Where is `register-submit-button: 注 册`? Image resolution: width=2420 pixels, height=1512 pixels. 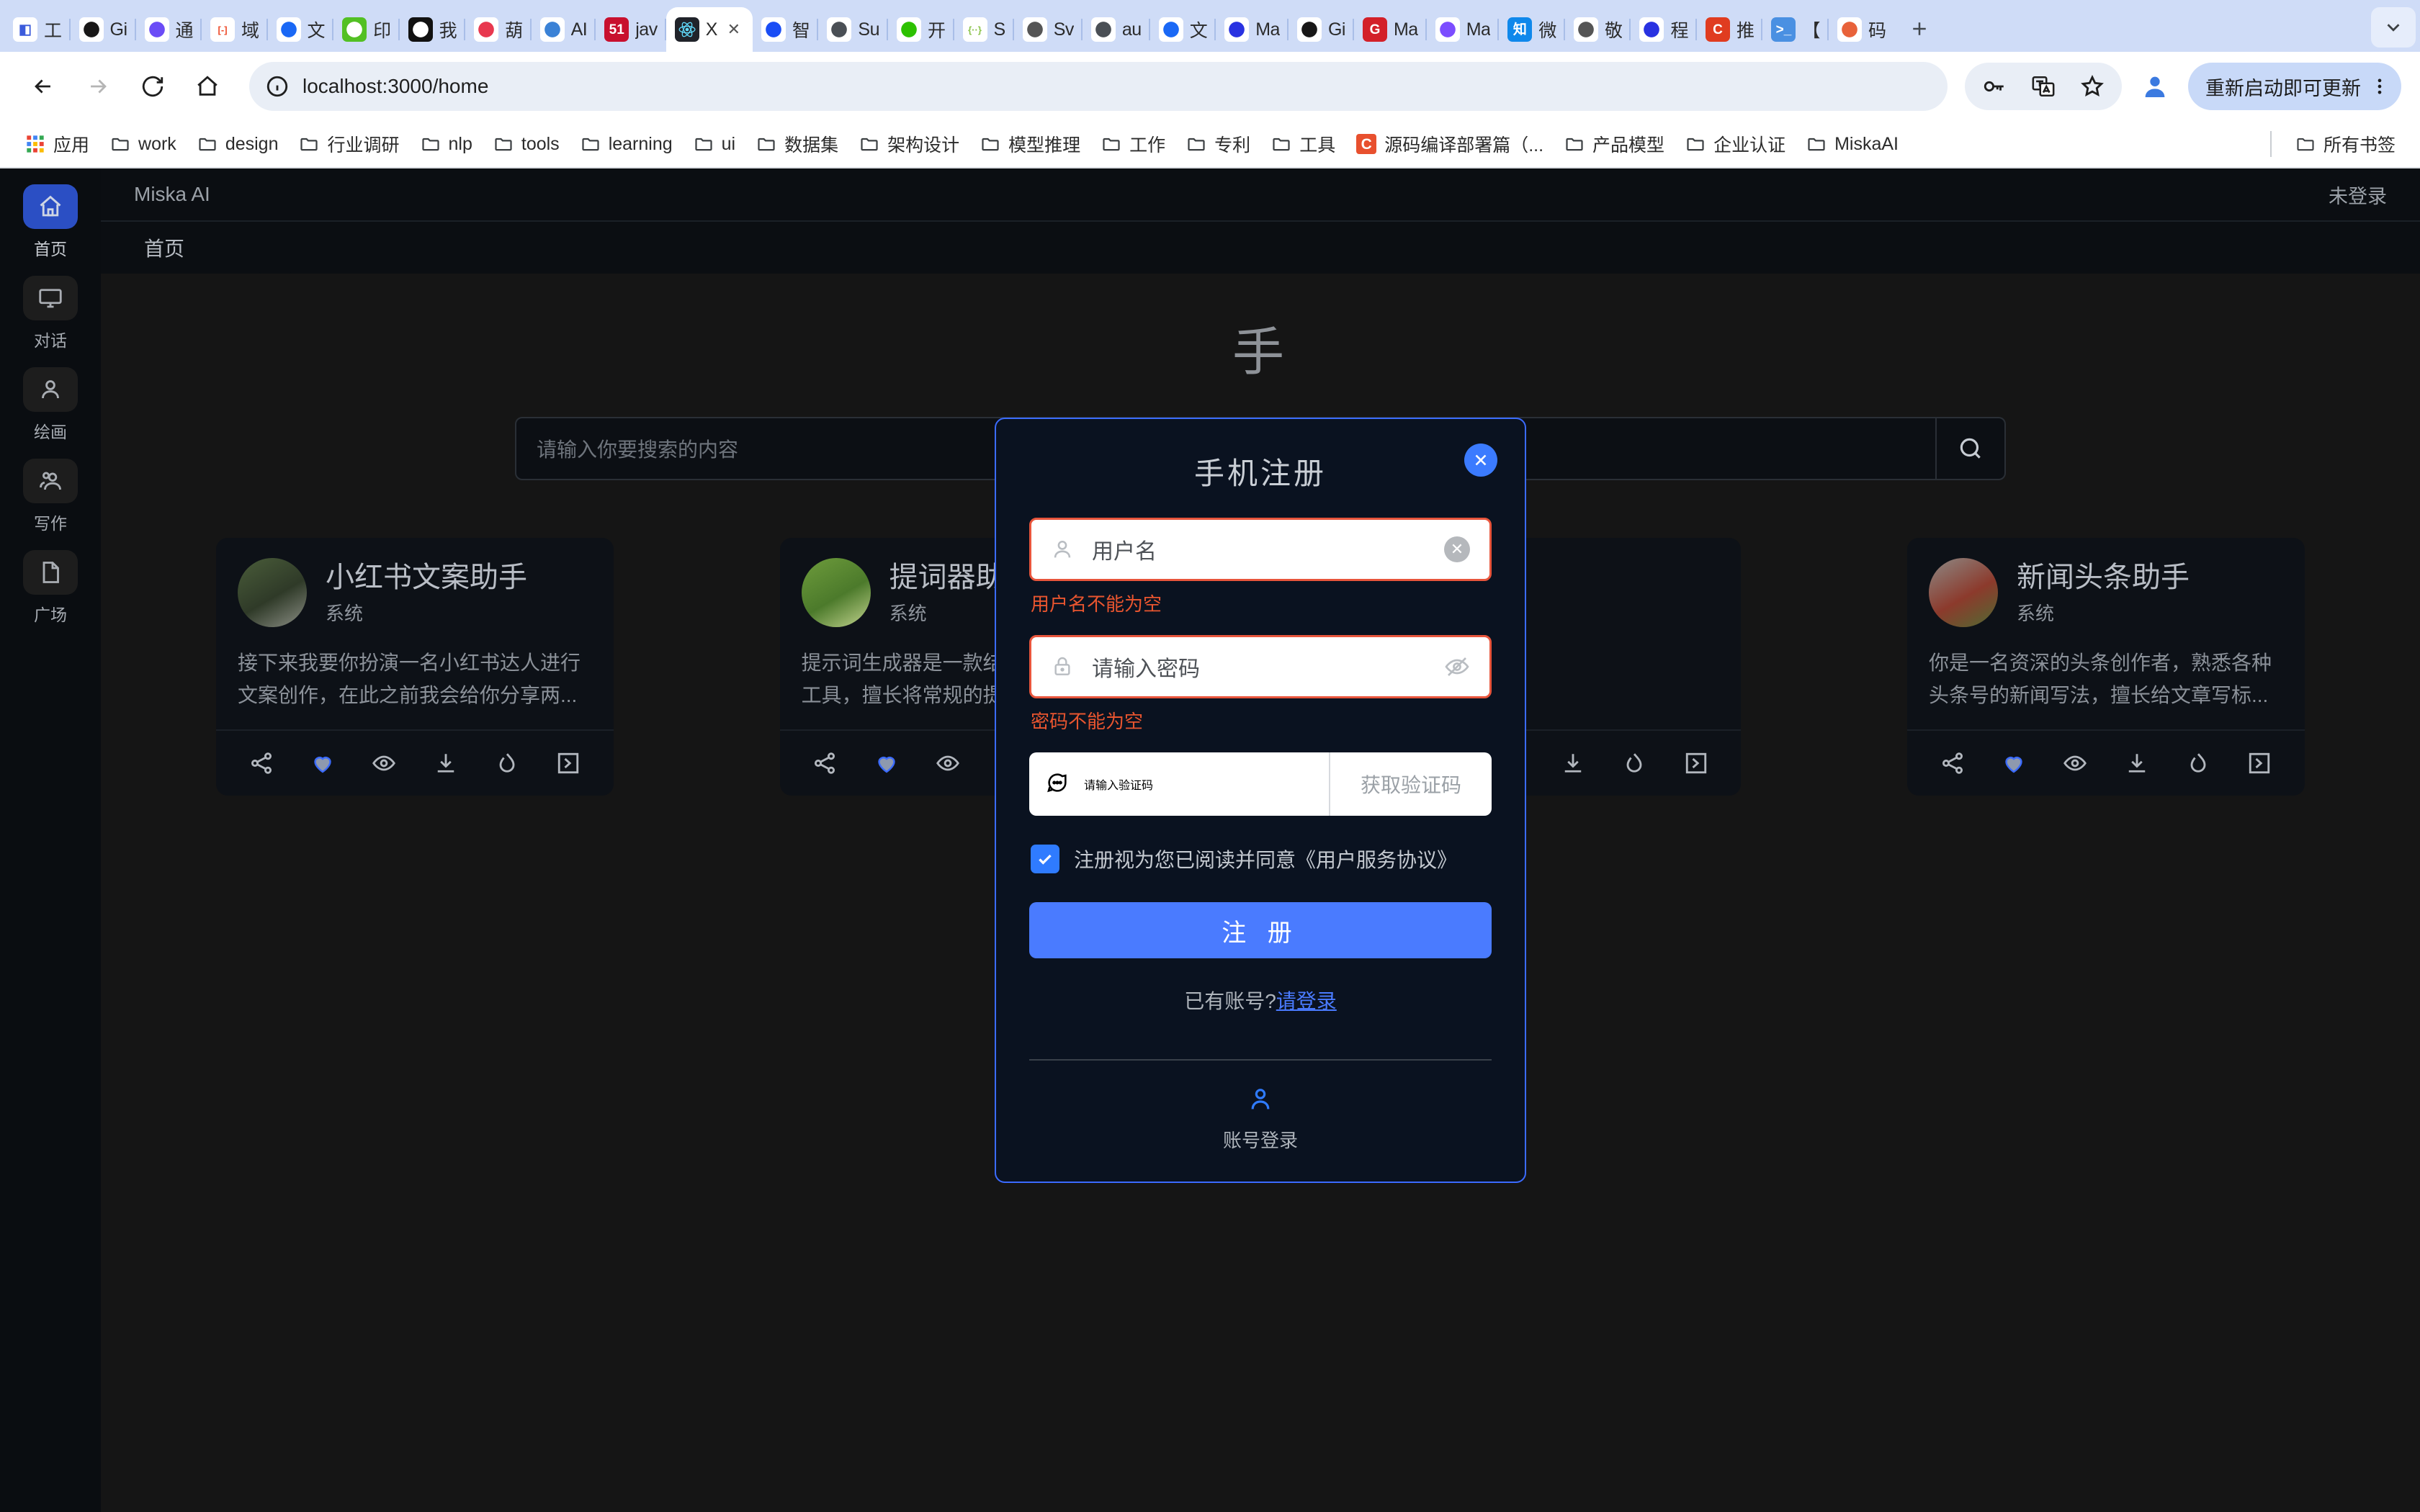
register-submit-button: 注 册 is located at coordinates (1260, 930).